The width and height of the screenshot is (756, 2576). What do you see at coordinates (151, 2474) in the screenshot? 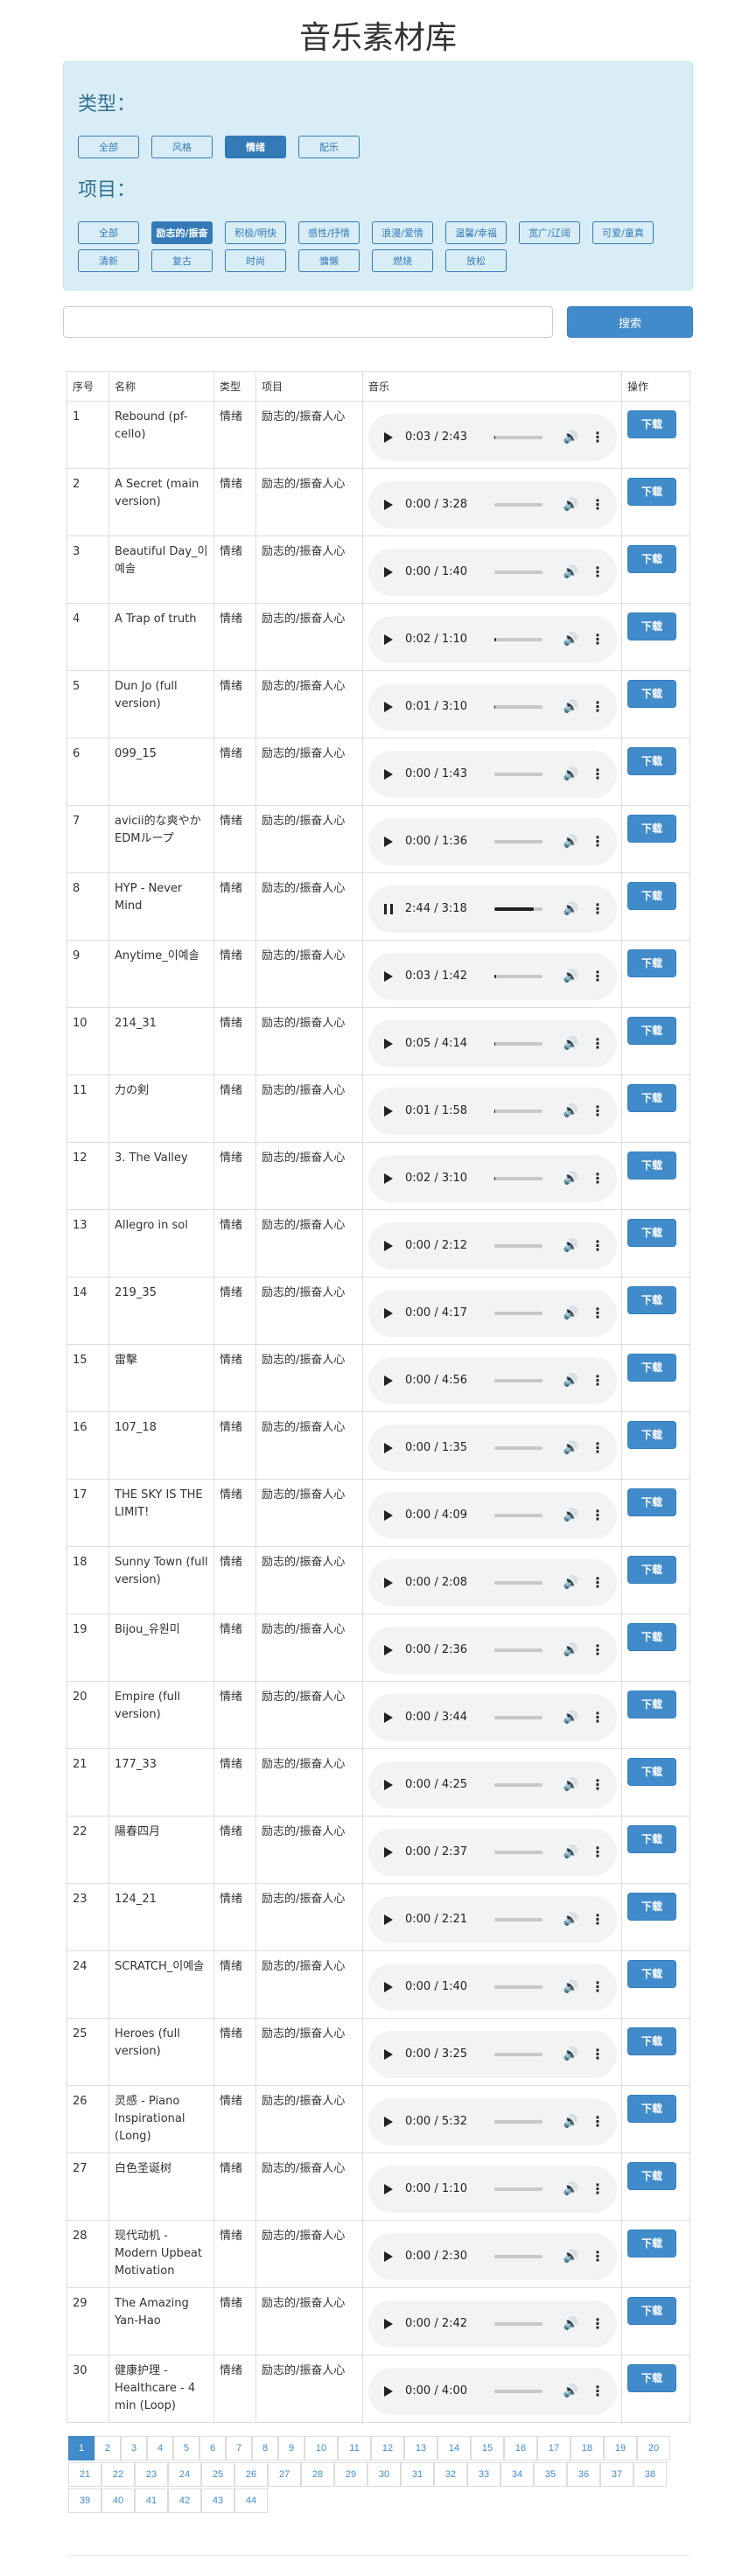
I see `page-link: 23` at bounding box center [151, 2474].